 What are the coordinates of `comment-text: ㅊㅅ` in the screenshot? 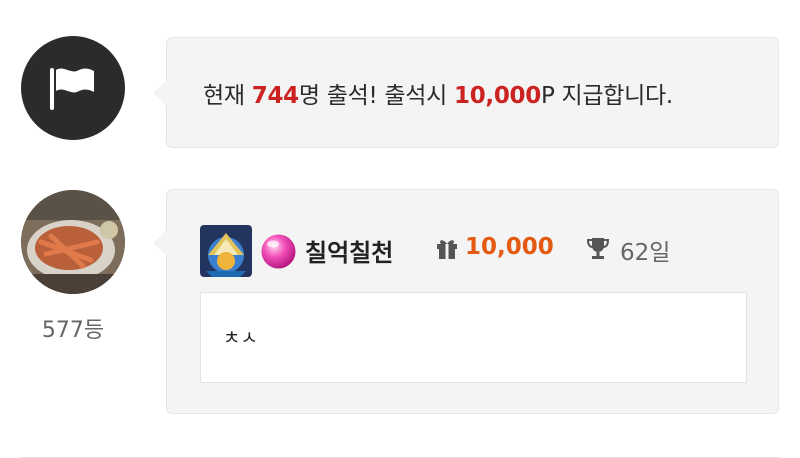 It's located at (240, 338).